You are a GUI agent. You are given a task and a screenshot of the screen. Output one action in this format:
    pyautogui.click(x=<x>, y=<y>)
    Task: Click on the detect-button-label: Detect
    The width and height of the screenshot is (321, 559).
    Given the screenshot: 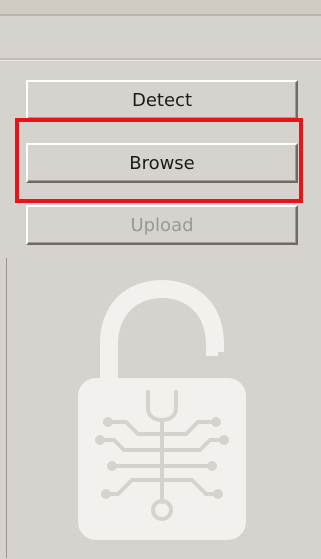 What is the action you would take?
    pyautogui.click(x=162, y=100)
    